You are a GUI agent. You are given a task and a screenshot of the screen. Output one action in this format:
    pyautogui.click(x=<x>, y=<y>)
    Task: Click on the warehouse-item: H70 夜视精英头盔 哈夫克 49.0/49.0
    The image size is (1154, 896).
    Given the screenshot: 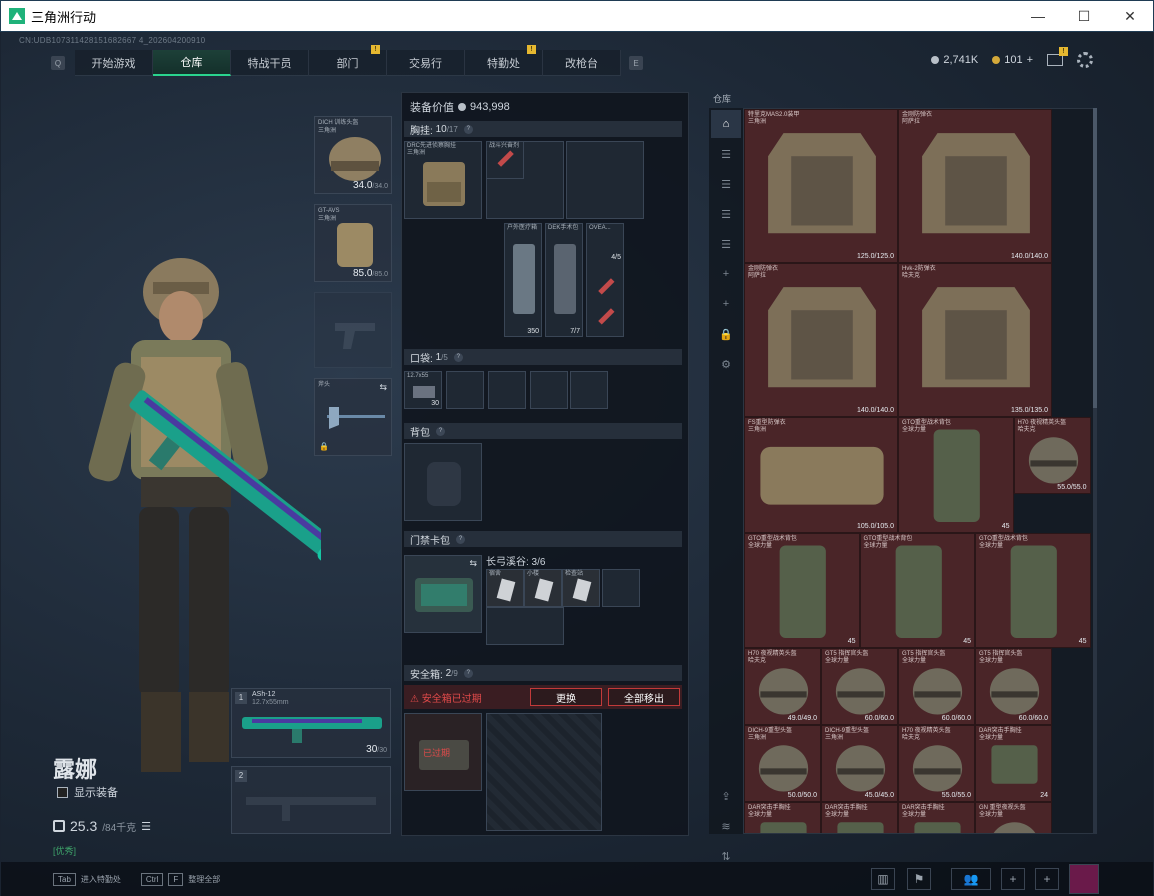 What is the action you would take?
    pyautogui.click(x=782, y=686)
    